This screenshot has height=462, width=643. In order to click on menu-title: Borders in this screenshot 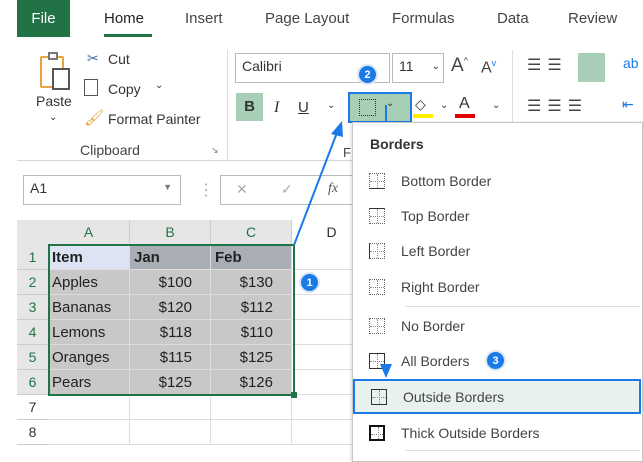, I will do `click(397, 144)`.